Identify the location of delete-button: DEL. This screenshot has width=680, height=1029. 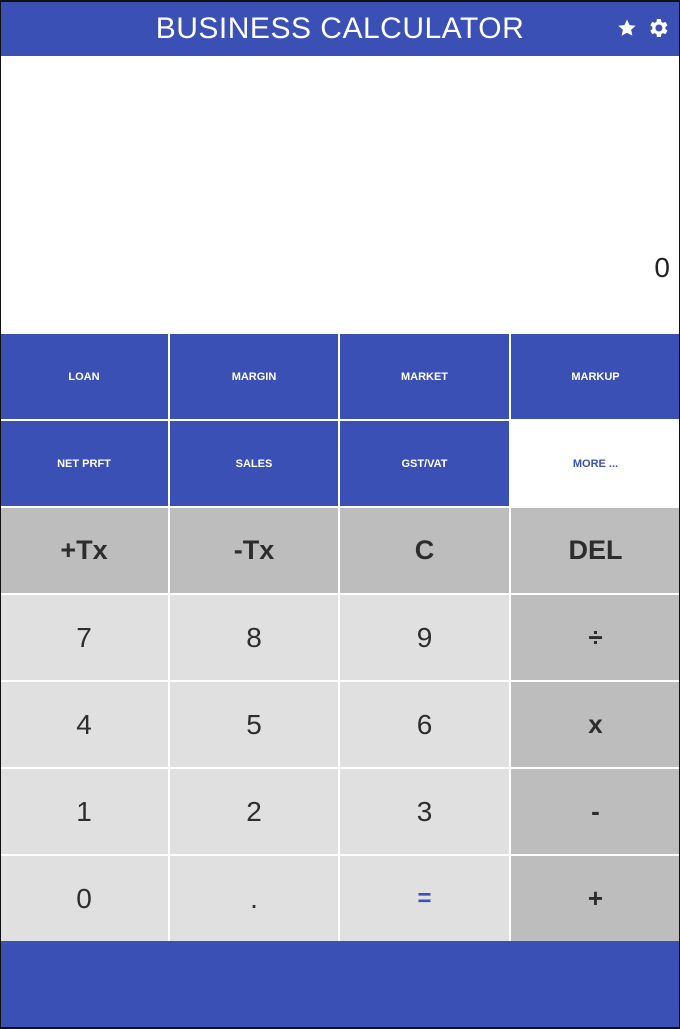
(595, 551).